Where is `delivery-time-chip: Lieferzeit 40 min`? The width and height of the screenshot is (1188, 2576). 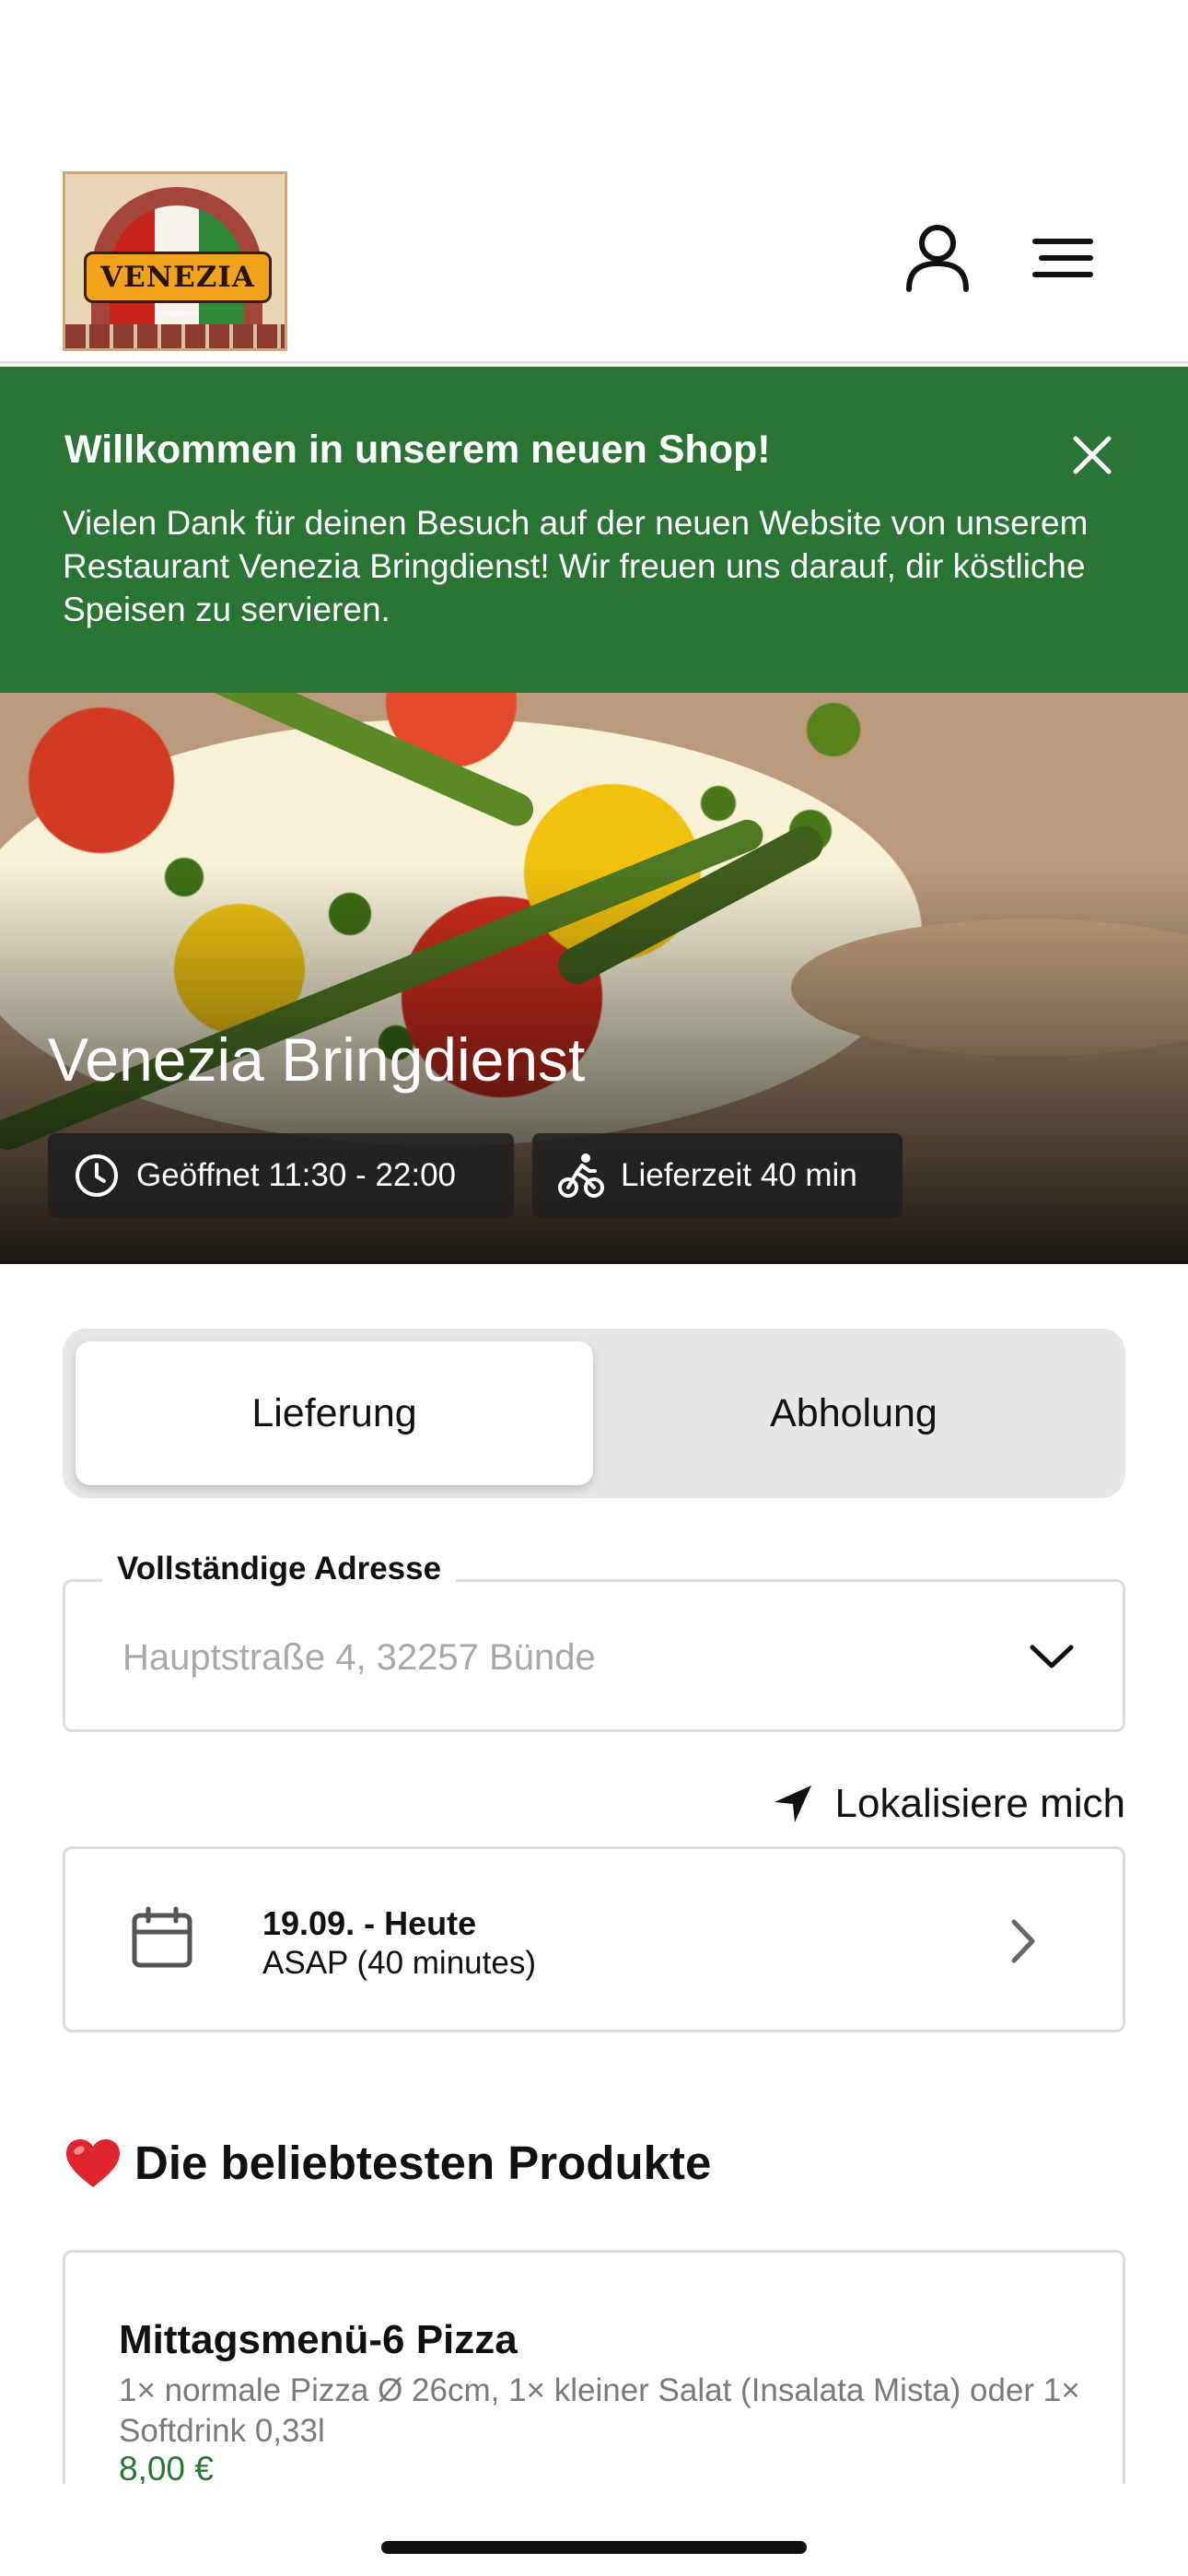
delivery-time-chip: Lieferzeit 40 min is located at coordinates (717, 1175).